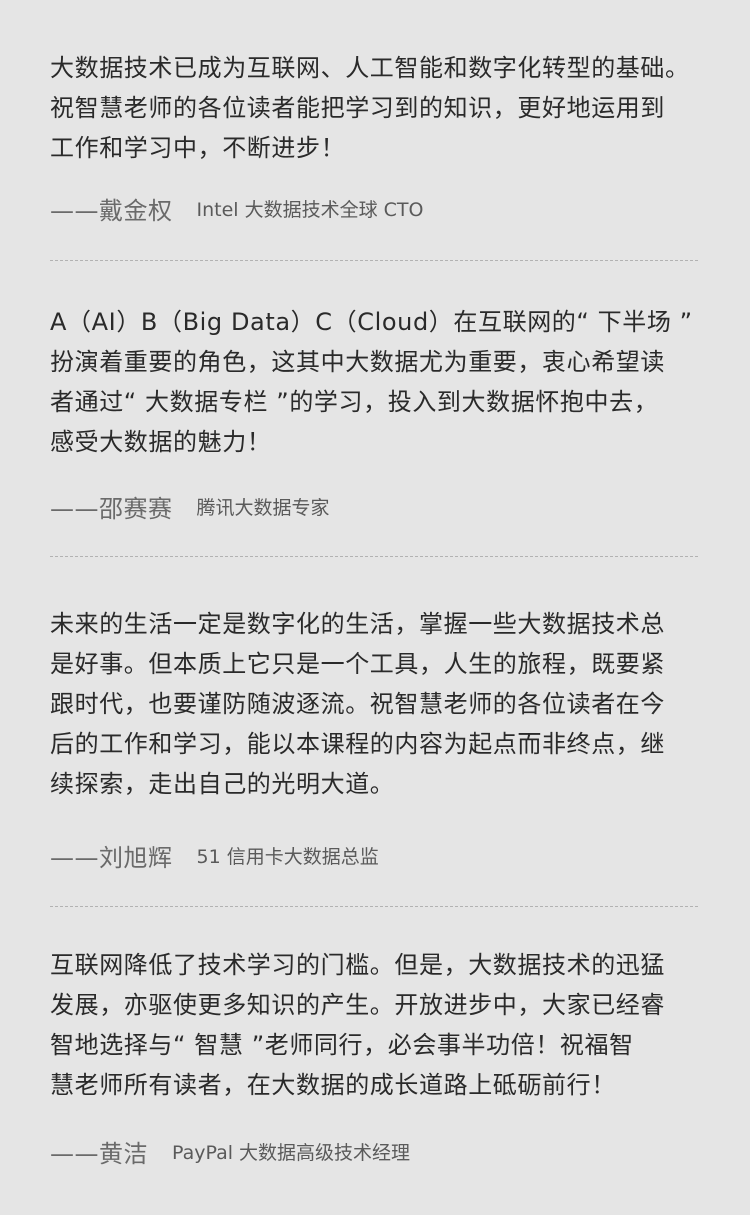 This screenshot has height=1215, width=750. I want to click on attribution-3: ——刘旭辉 51 信用卡大数据总监, so click(214, 855).